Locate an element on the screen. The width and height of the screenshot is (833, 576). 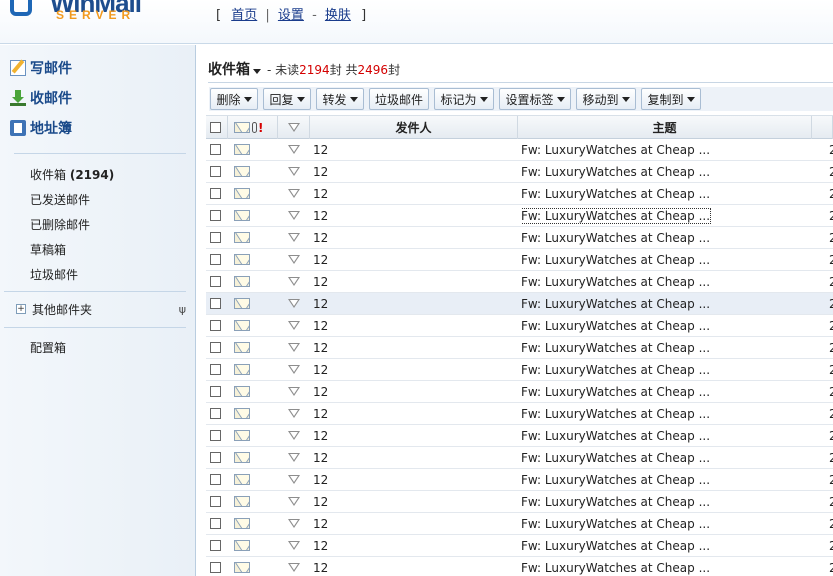
nav-settings-link: 设置 is located at coordinates (291, 15).